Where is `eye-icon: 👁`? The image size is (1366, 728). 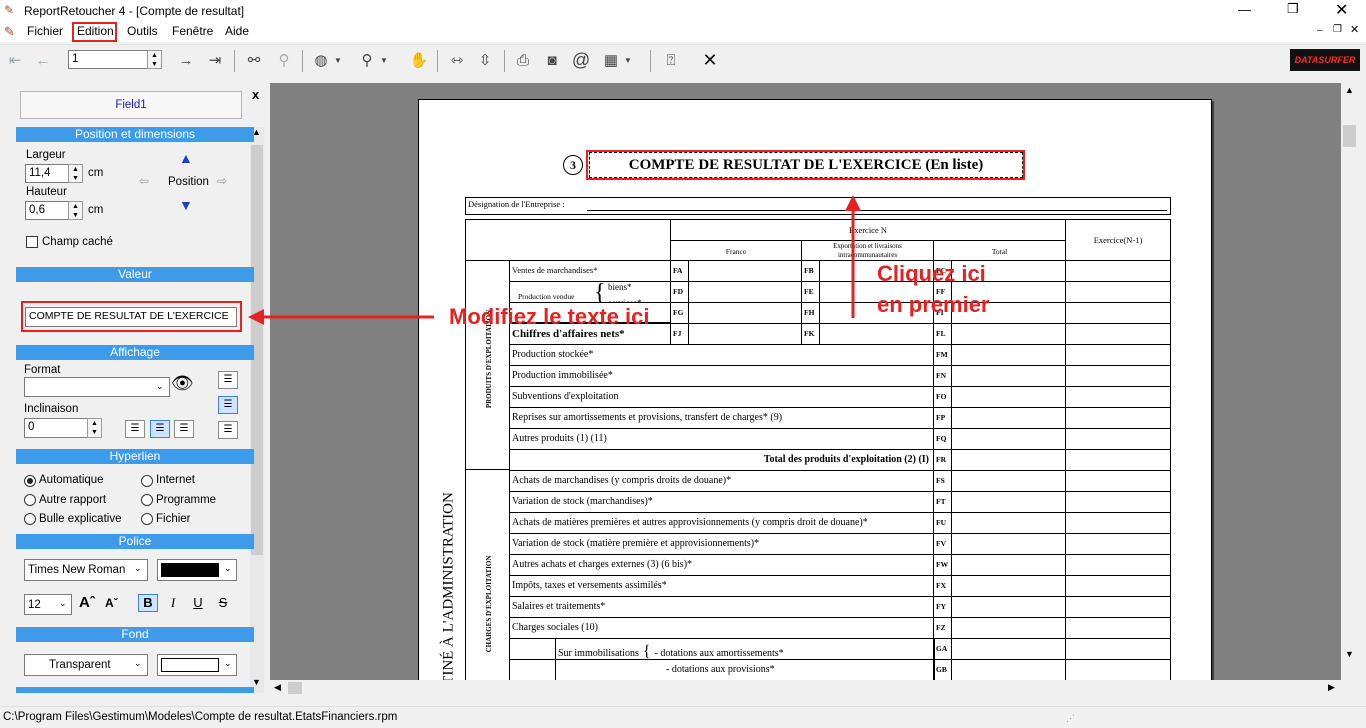 eye-icon: 👁 is located at coordinates (182, 383).